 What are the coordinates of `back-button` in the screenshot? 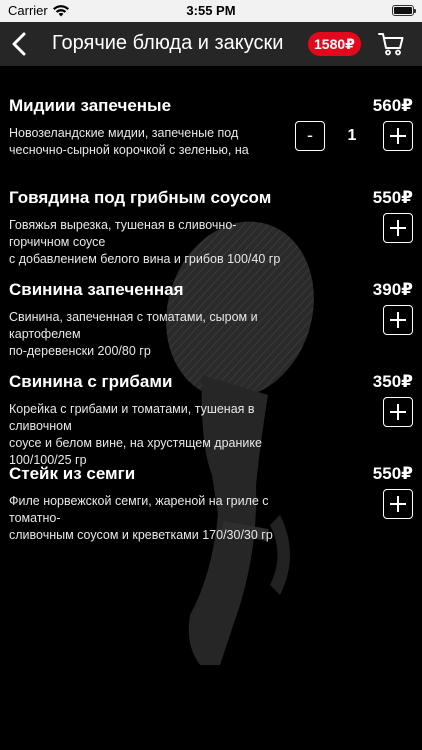 It's located at (20, 44).